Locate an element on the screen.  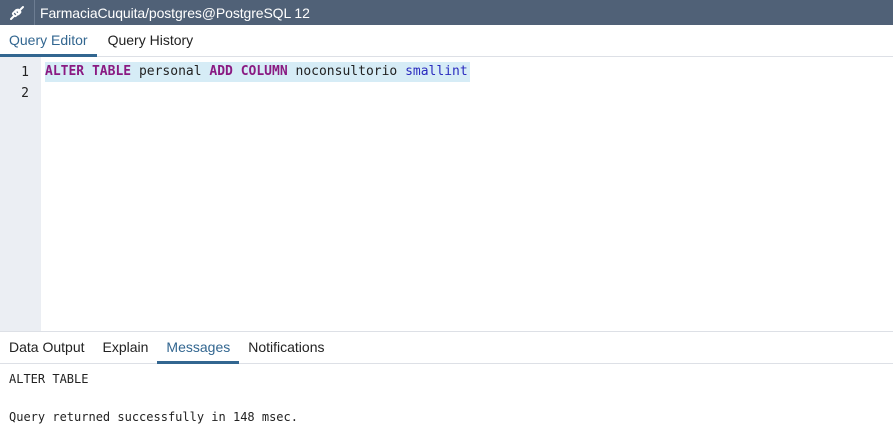
server-connection-icon is located at coordinates (17, 12).